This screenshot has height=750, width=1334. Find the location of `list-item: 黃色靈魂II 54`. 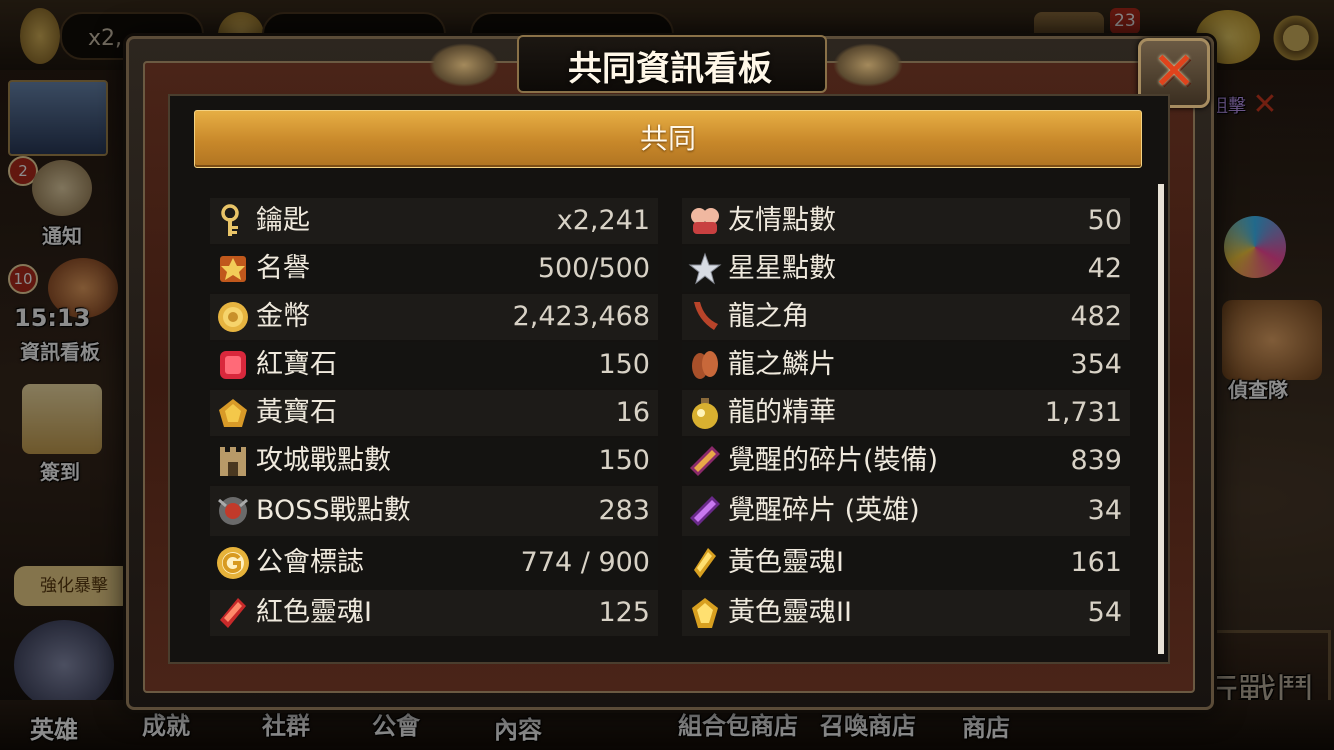

list-item: 黃色靈魂II 54 is located at coordinates (906, 613).